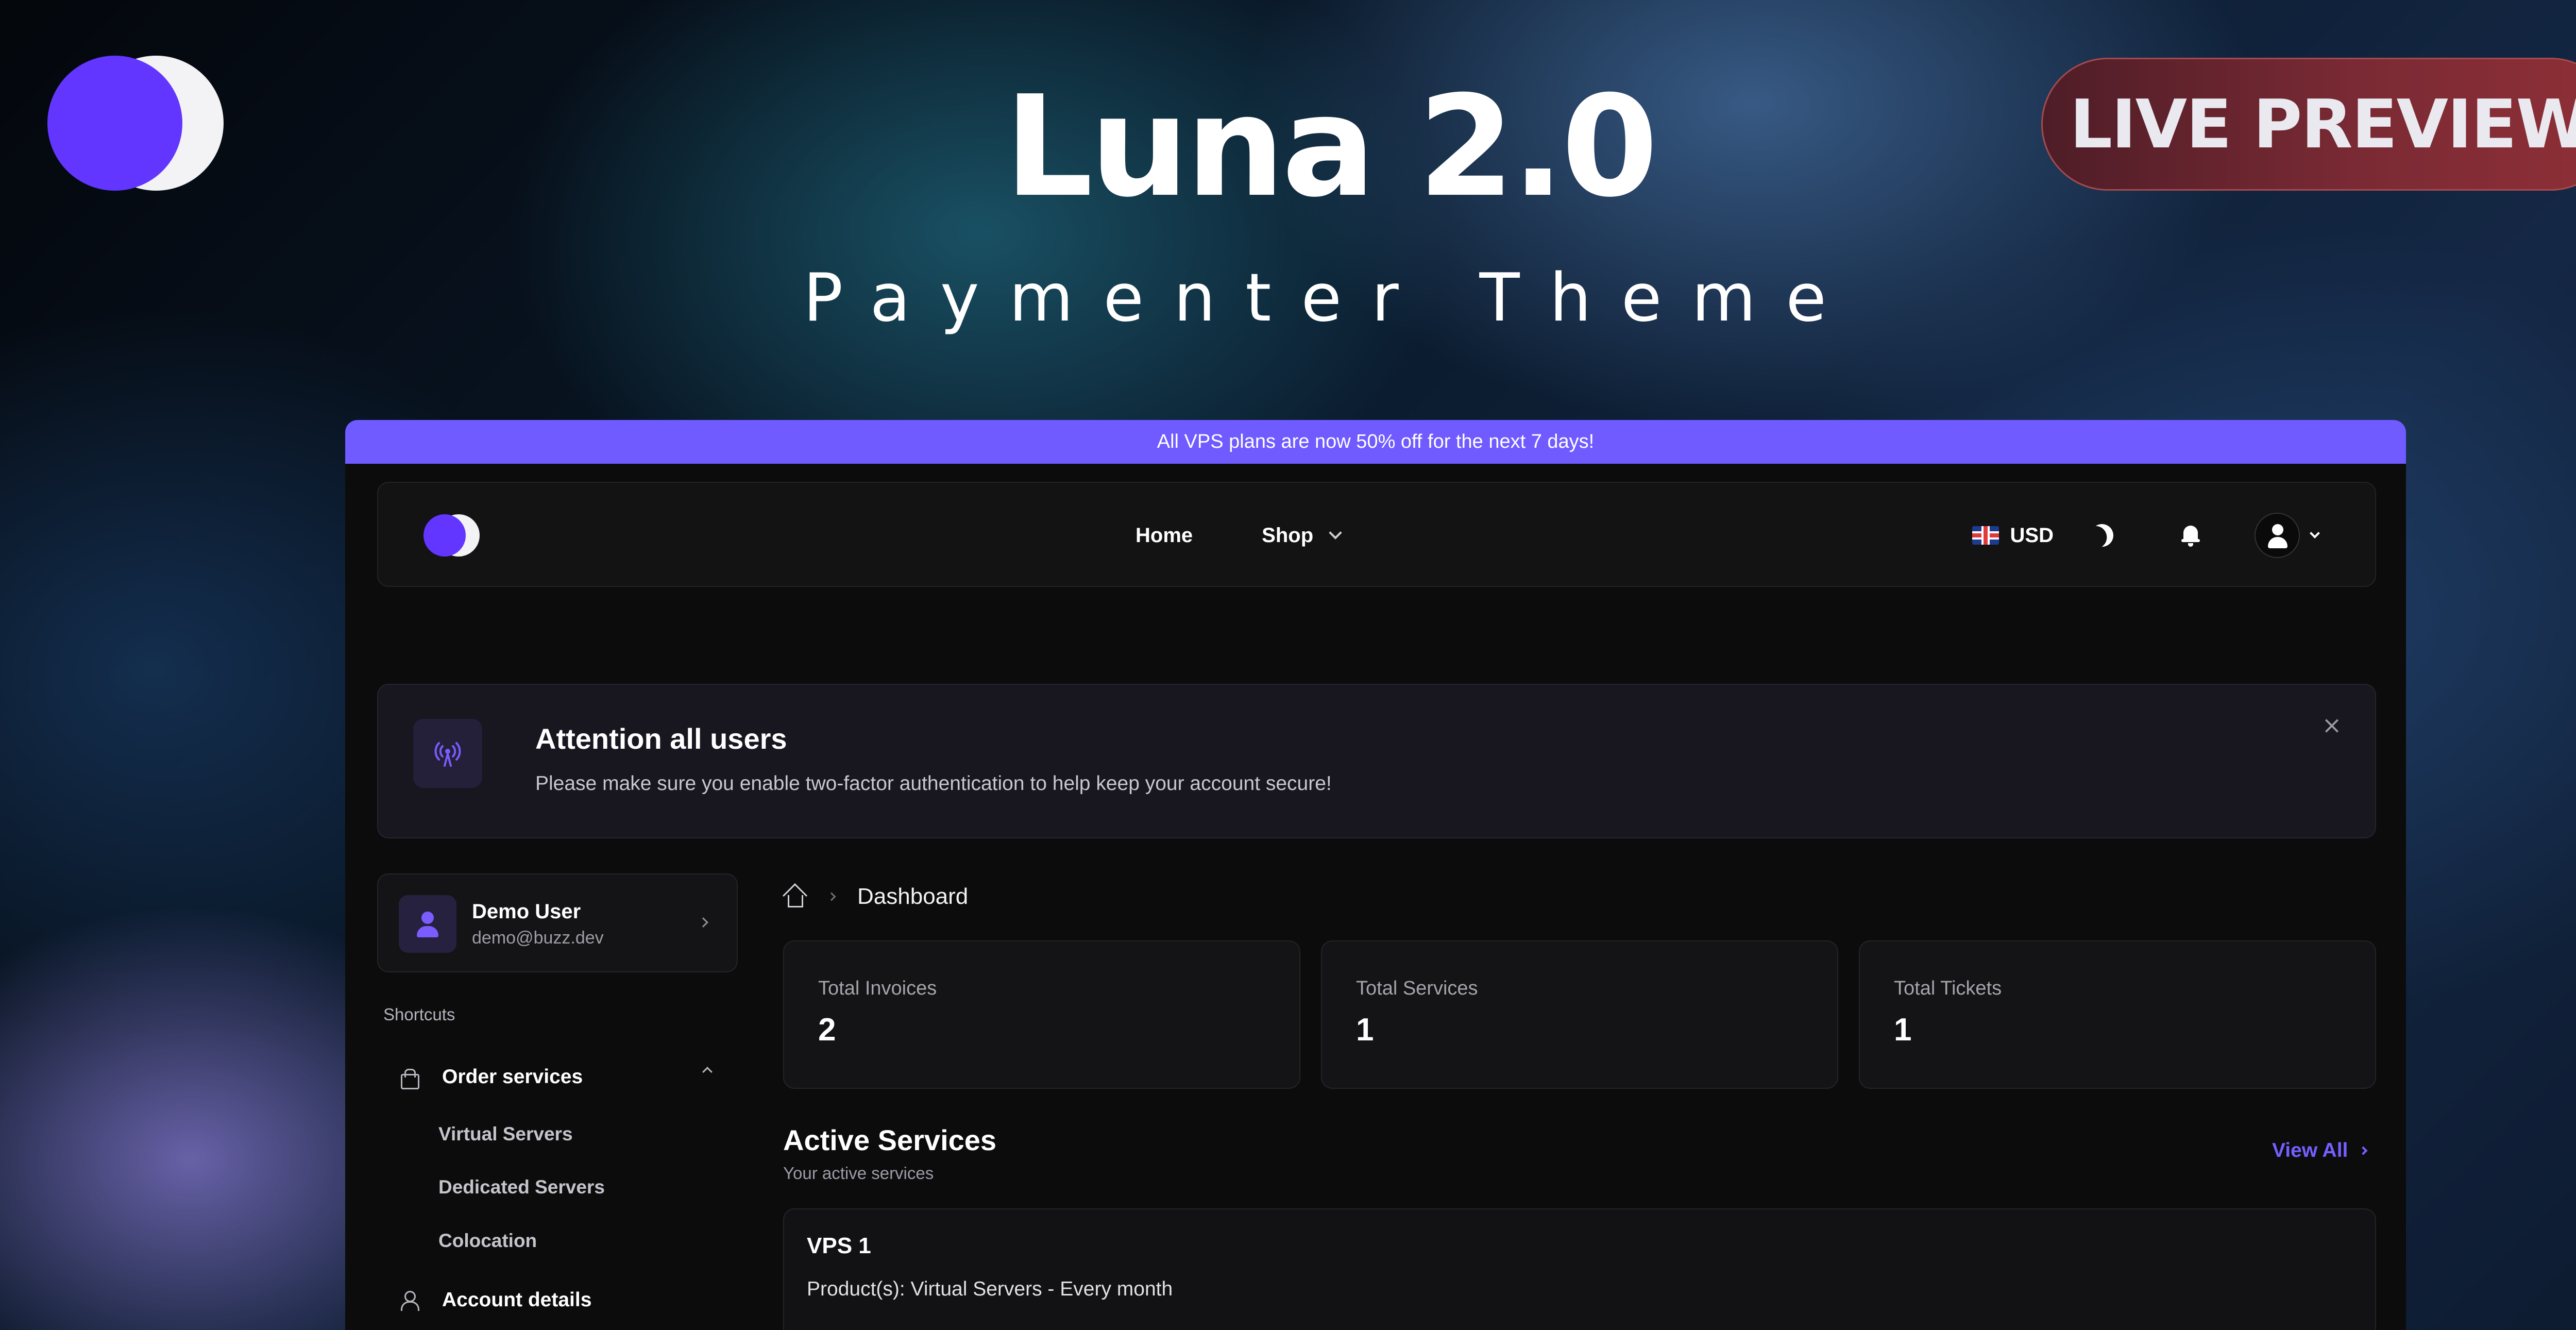 The width and height of the screenshot is (2576, 1330). I want to click on shortcuts-heading: Shortcuts, so click(419, 1014).